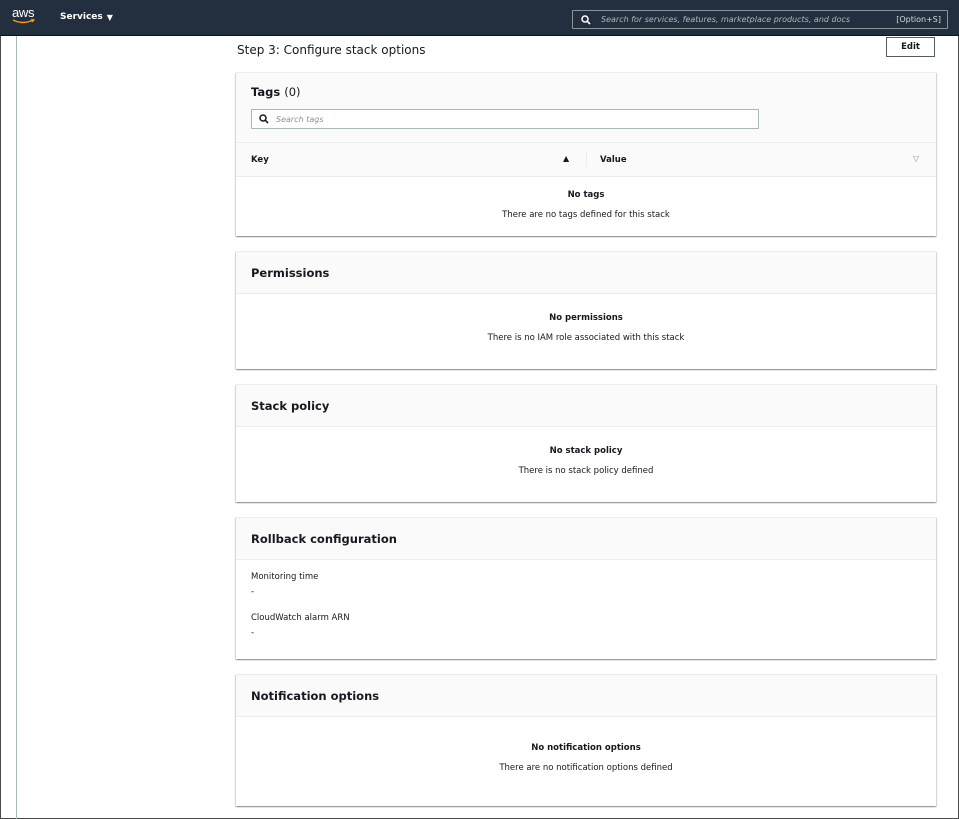  What do you see at coordinates (81, 17) in the screenshot?
I see `services-label: Services` at bounding box center [81, 17].